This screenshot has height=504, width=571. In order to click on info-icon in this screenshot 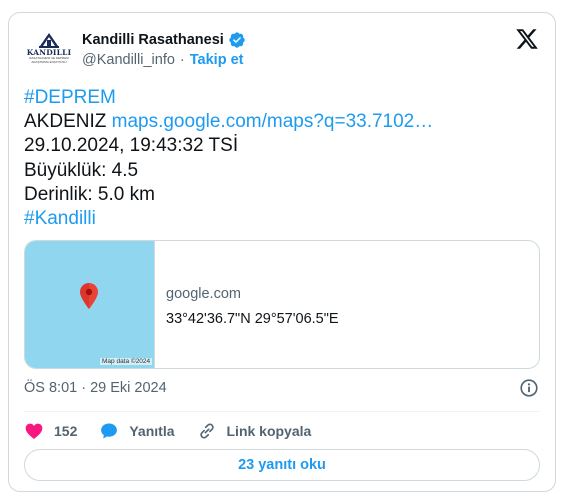, I will do `click(529, 388)`.